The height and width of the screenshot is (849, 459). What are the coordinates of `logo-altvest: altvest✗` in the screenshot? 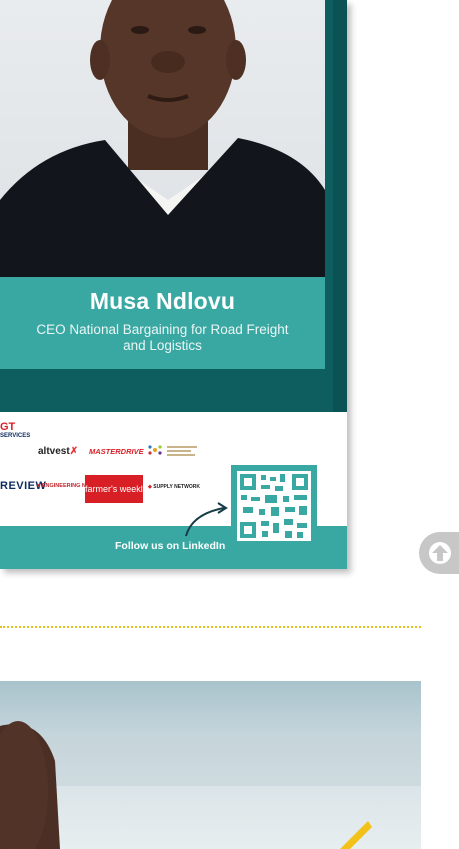 It's located at (58, 451).